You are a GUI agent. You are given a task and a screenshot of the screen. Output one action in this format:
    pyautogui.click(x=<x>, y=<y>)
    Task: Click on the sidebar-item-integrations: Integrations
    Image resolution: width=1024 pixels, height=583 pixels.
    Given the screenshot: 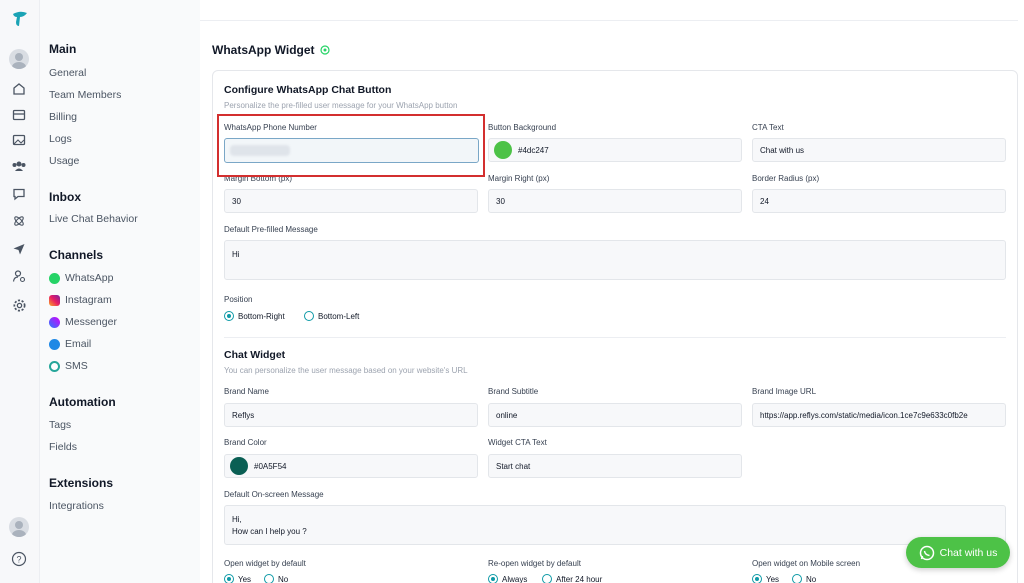 What is the action you would take?
    pyautogui.click(x=76, y=506)
    